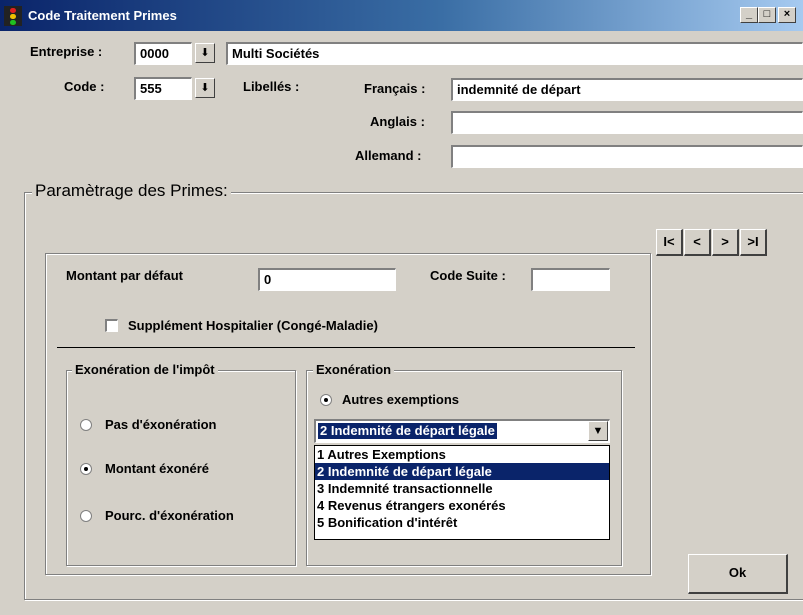  Describe the element at coordinates (253, 325) in the screenshot. I see `supplement-label: Supplément Hospitalier (Congé-Maladie)` at that location.